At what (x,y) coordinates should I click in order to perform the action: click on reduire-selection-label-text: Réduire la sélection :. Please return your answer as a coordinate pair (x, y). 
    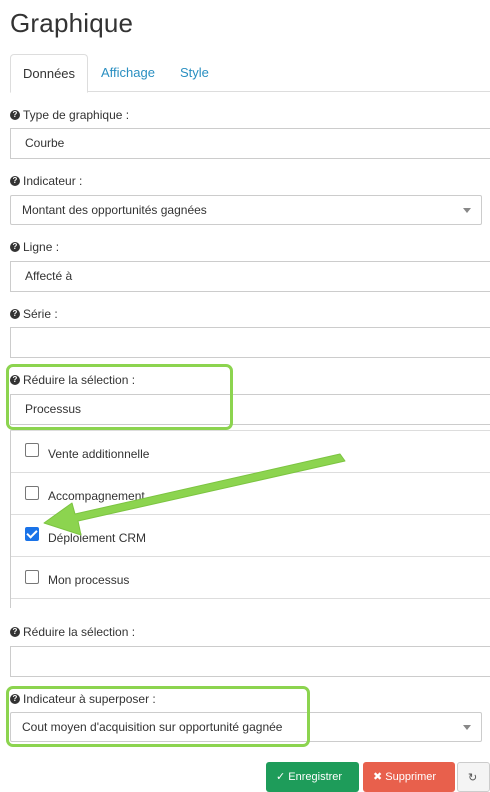
    Looking at the image, I should click on (79, 380).